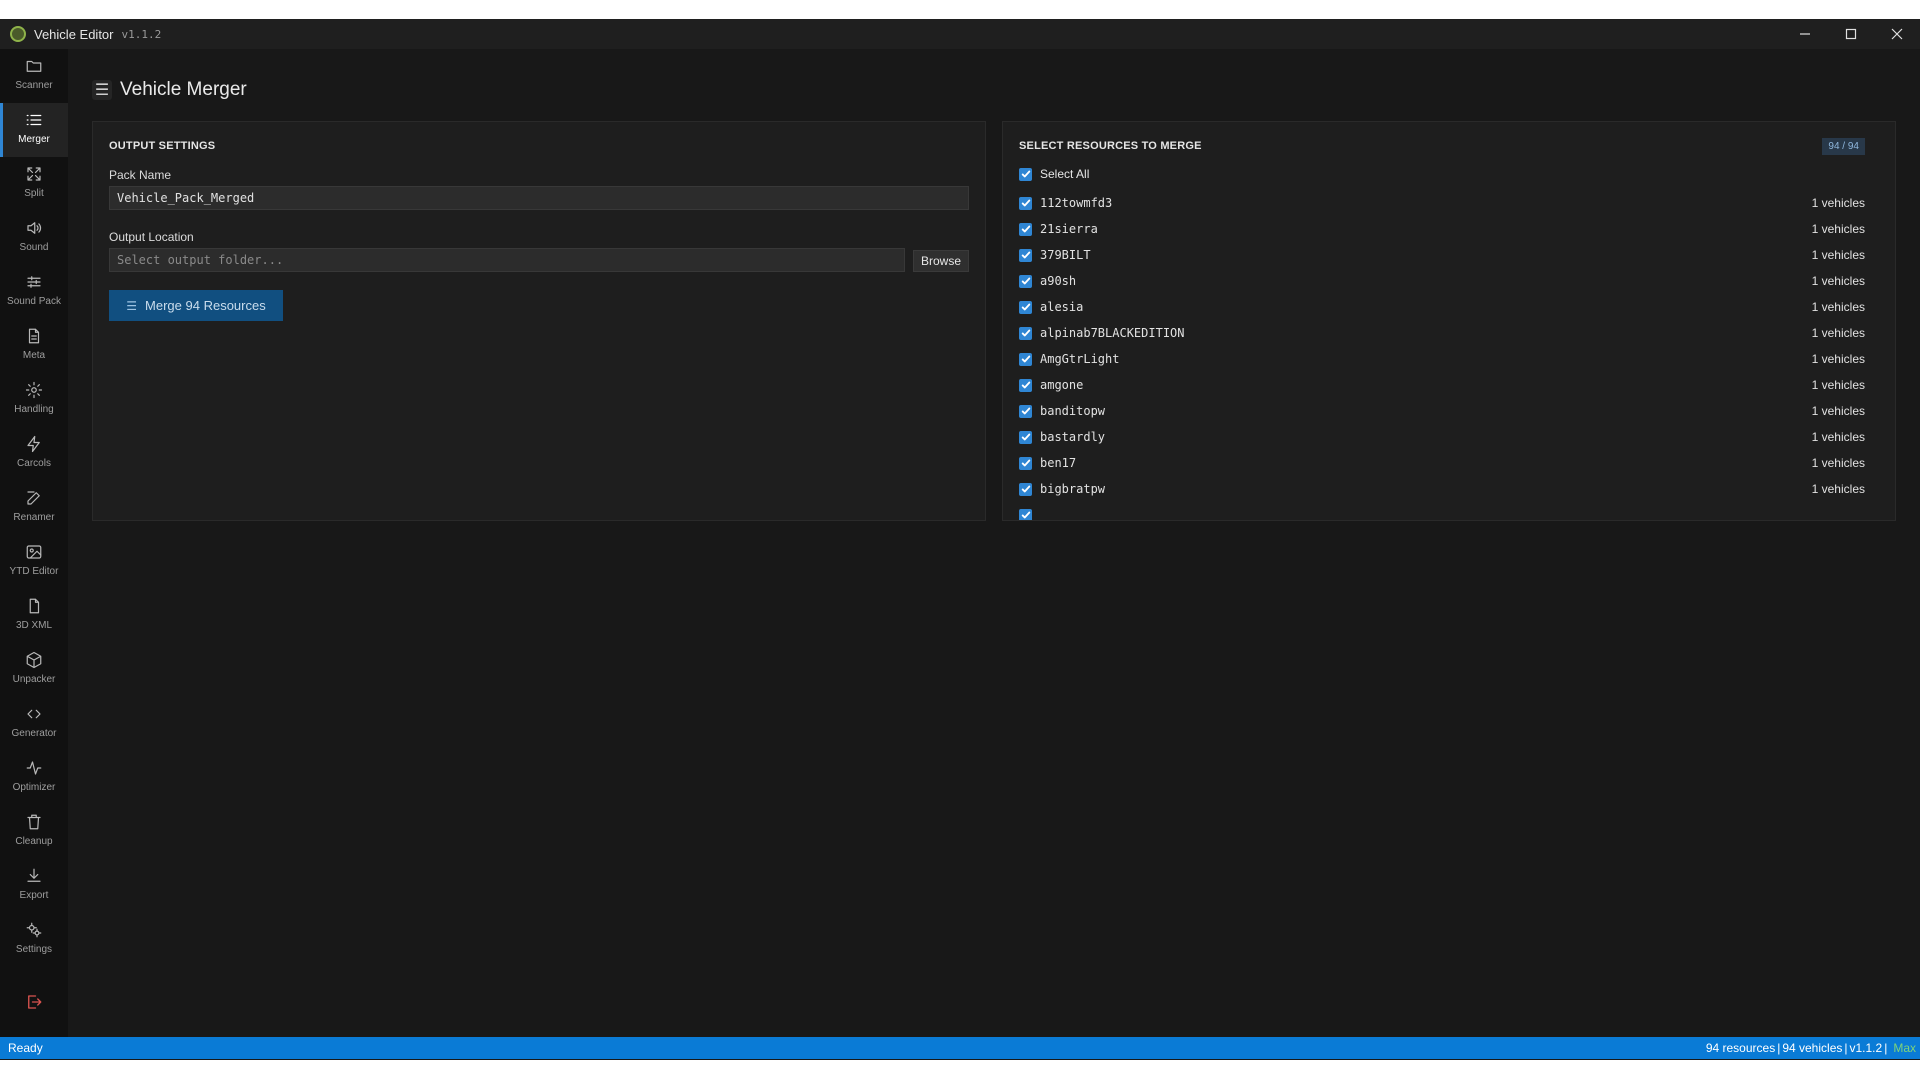  I want to click on list-item: 379BILT 1 vehicles, so click(1450, 255).